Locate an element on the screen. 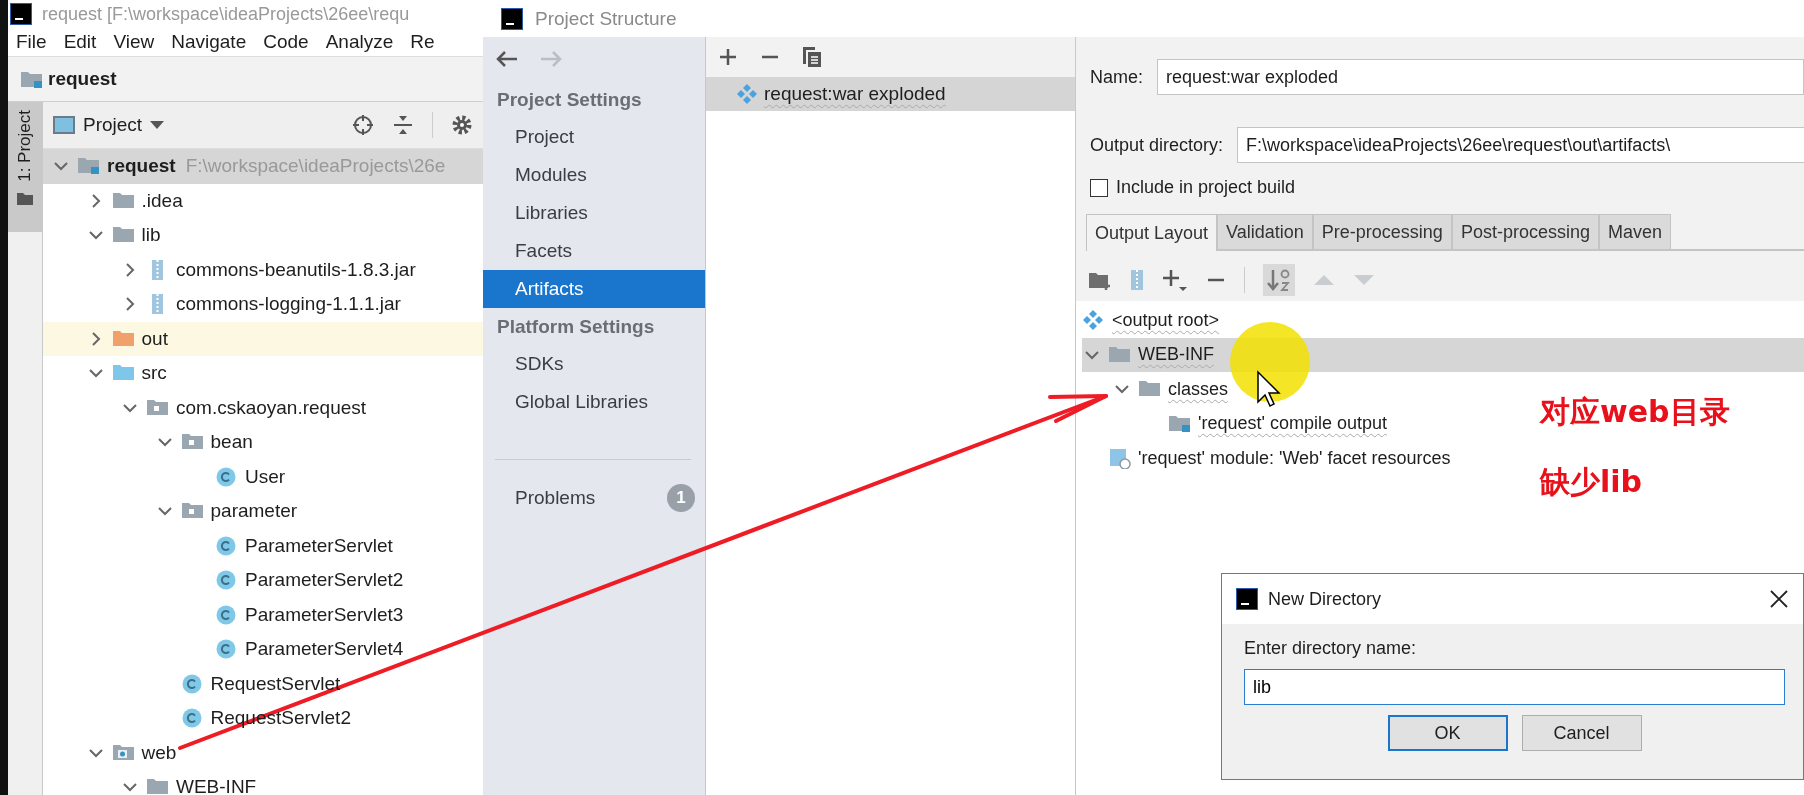  tree-row: commons-logging-1.1.1.jar is located at coordinates (263, 304).